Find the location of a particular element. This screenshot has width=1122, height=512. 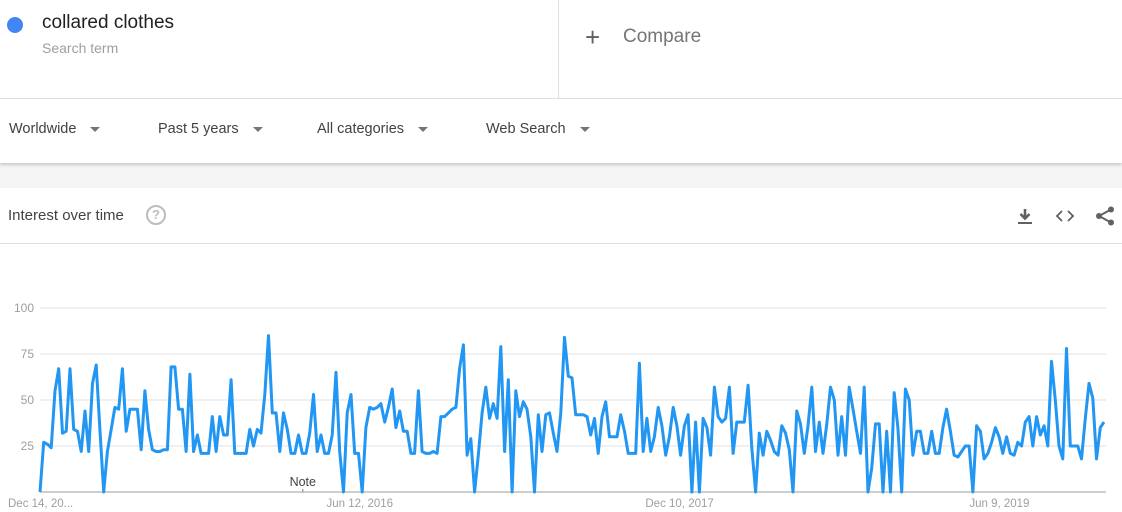

embed-icon is located at coordinates (1065, 216).